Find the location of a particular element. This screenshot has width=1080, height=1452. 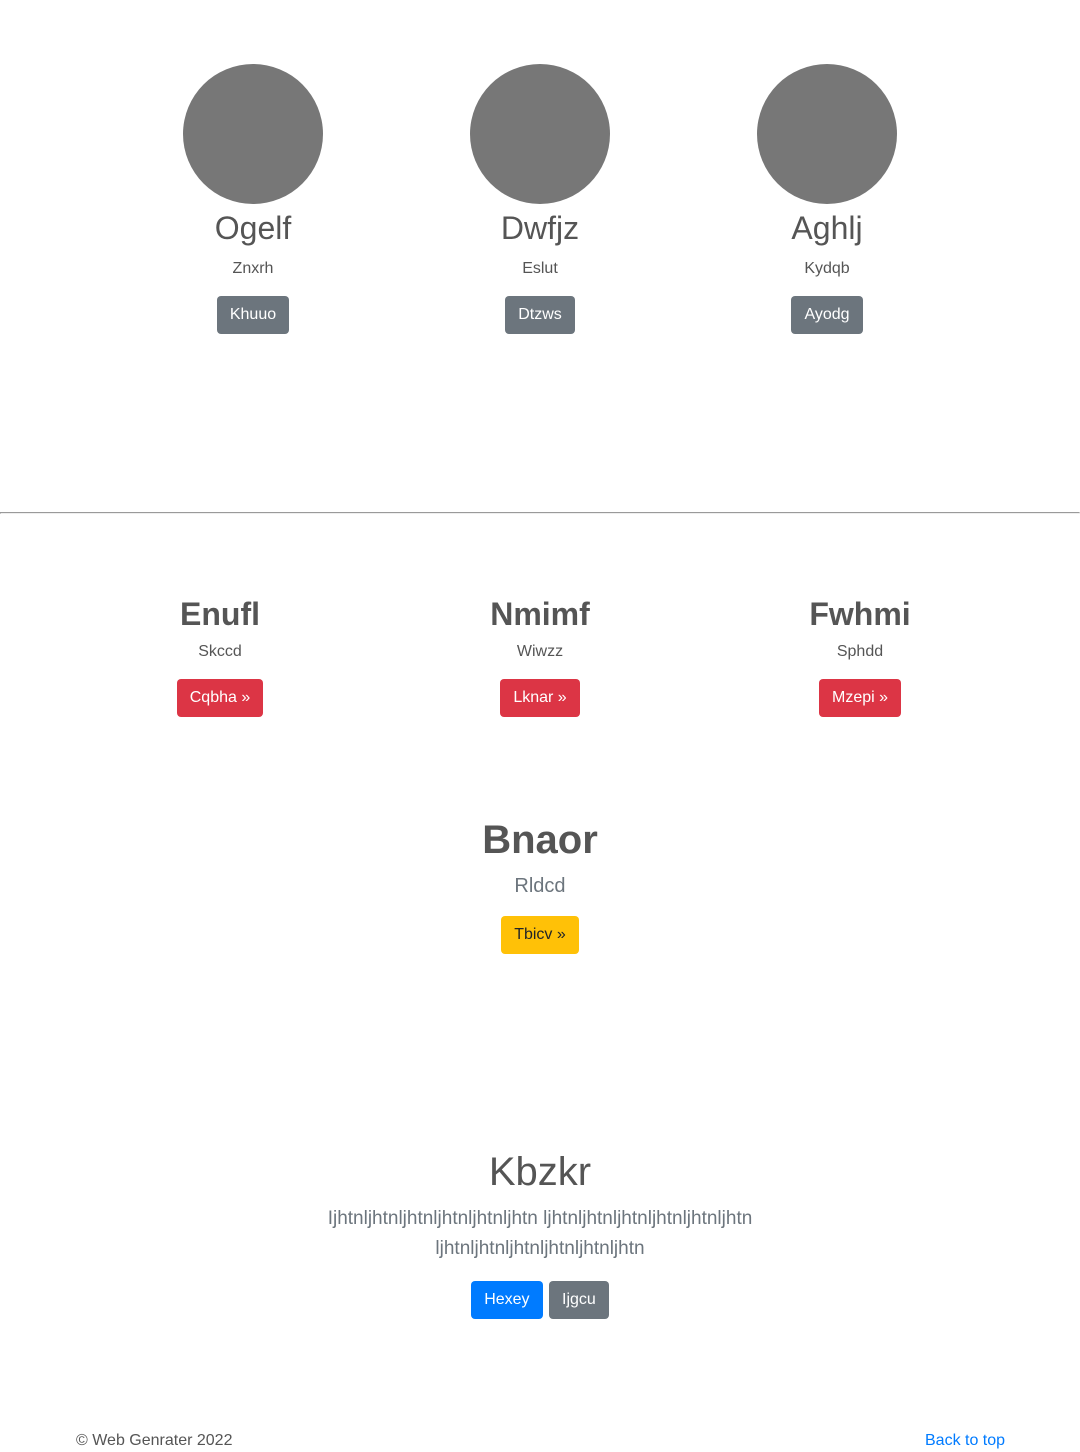

profile-card: Ogelf Znxrh Khuuo is located at coordinates (253, 199).